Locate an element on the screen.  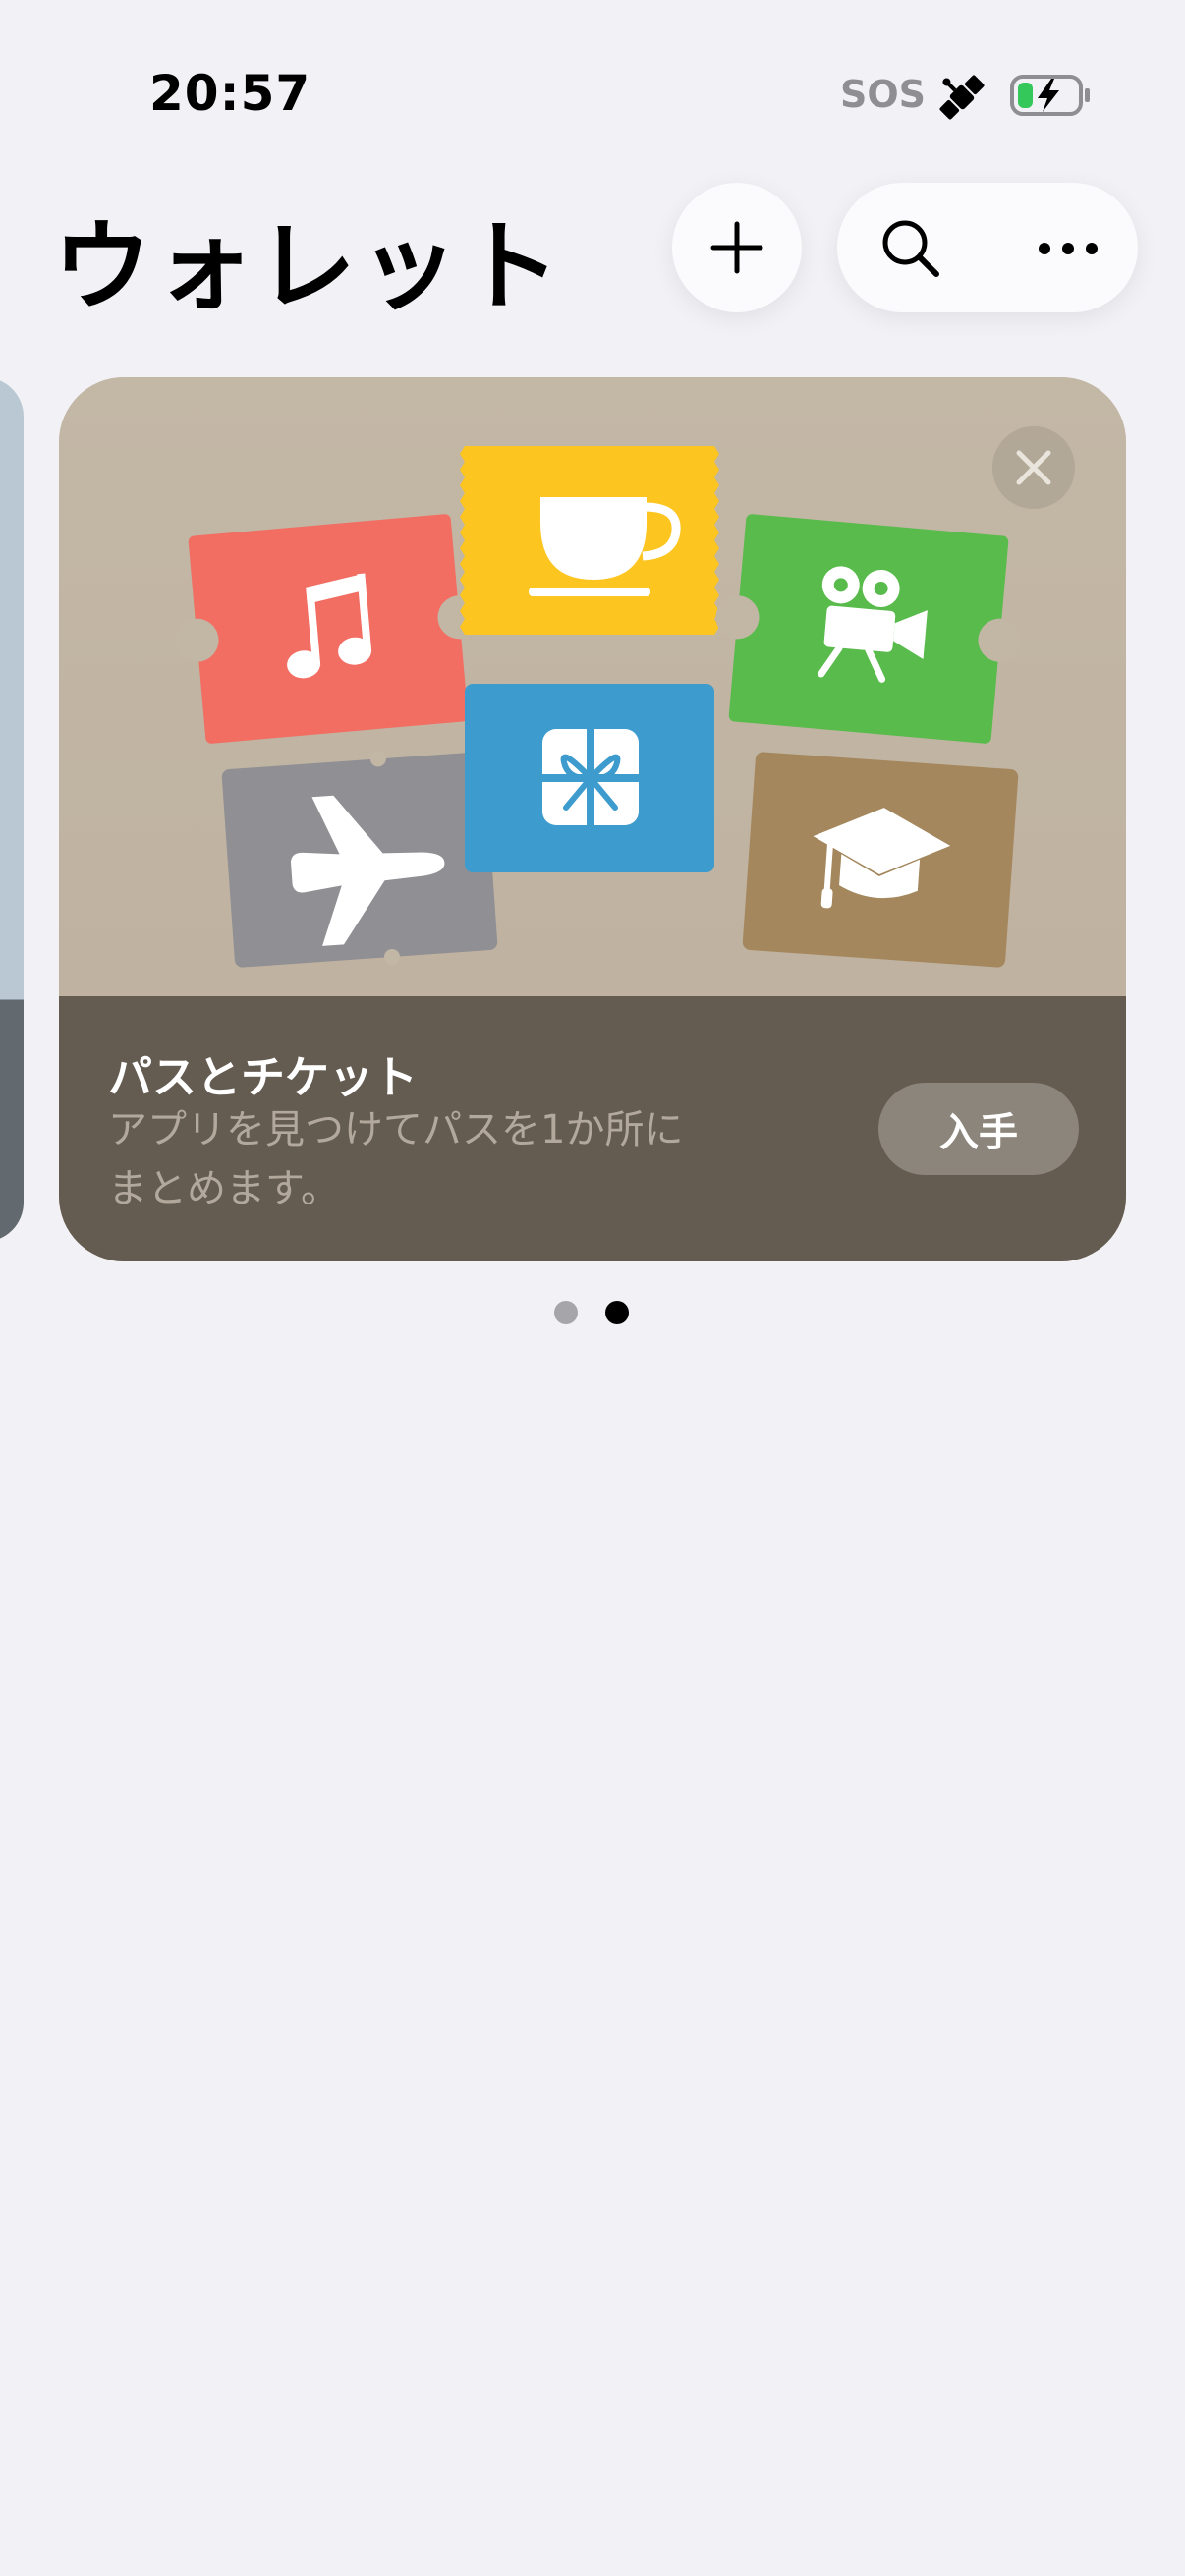
airplane-ticket is located at coordinates (359, 859).